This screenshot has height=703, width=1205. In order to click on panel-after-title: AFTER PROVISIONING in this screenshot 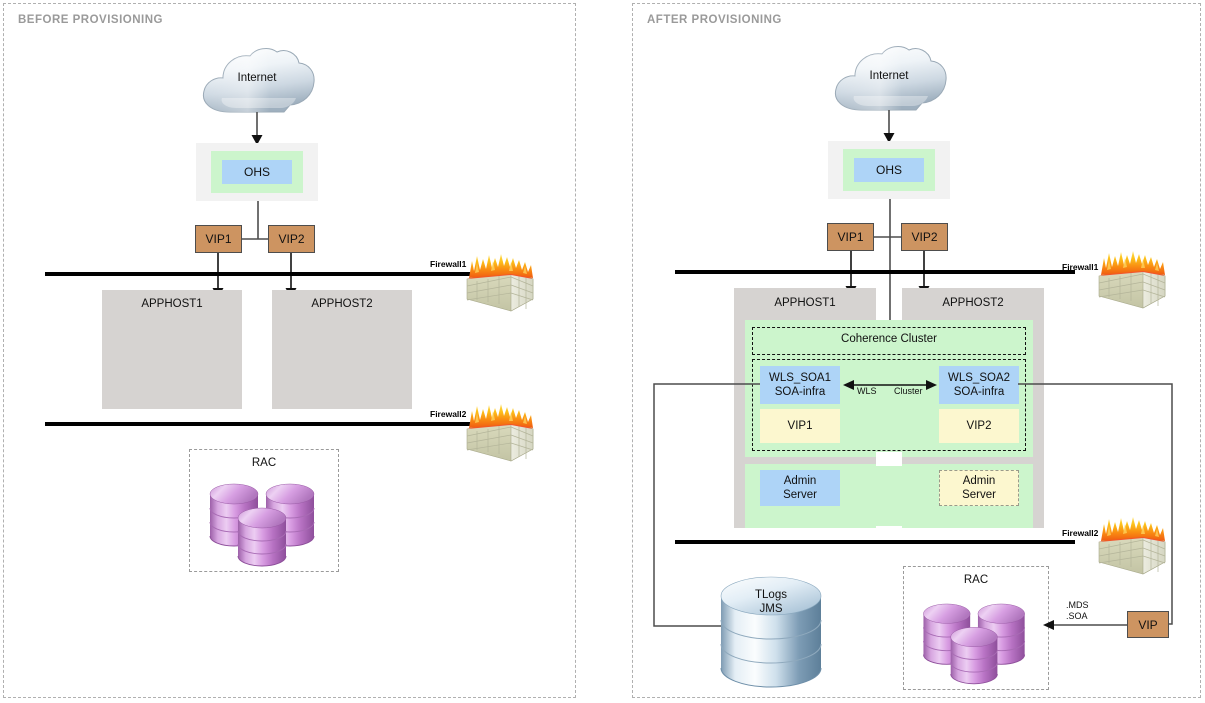, I will do `click(714, 20)`.